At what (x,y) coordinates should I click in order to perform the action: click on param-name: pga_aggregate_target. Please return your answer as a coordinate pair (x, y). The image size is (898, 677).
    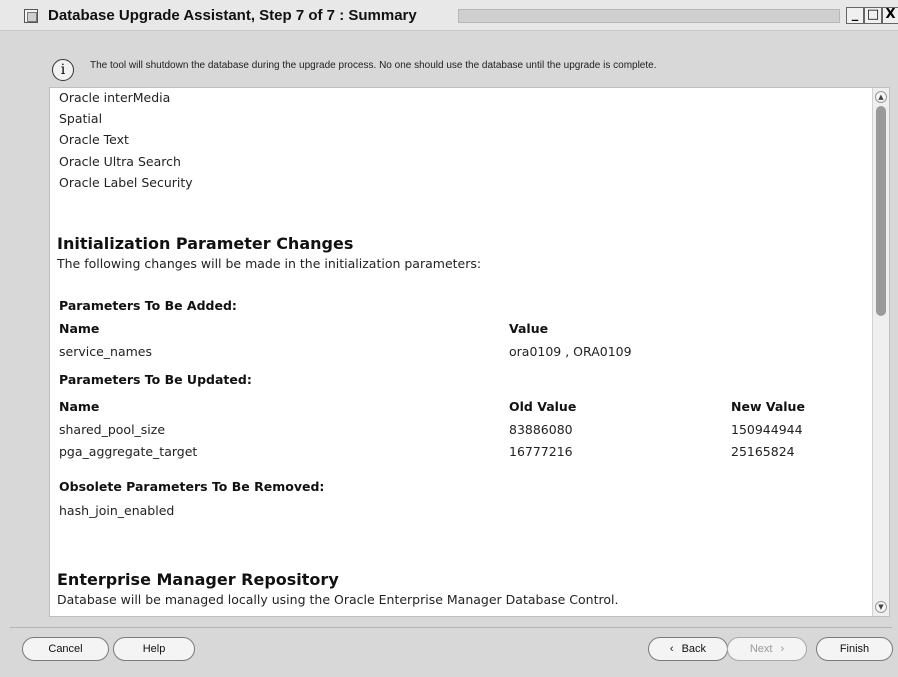
    Looking at the image, I should click on (128, 451).